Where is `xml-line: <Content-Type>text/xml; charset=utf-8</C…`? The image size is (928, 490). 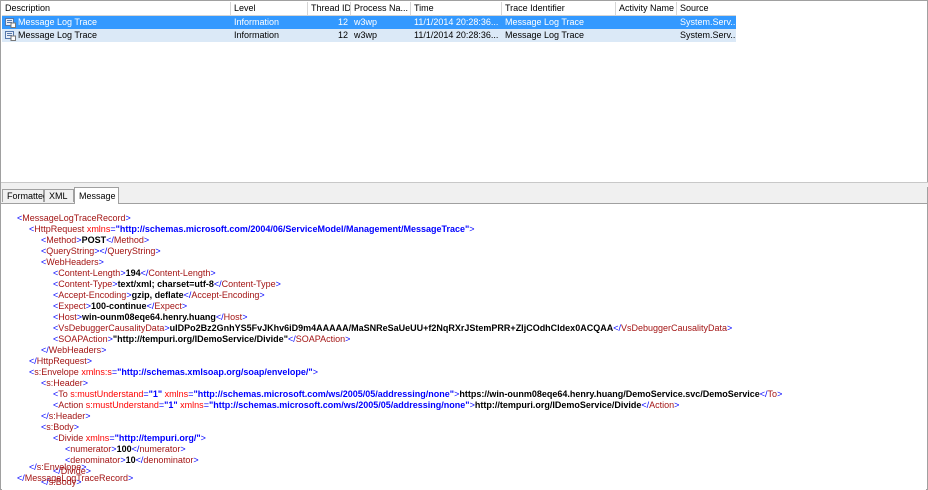
xml-line: <Content-Type>text/xml; charset=utf-8</C… is located at coordinates (167, 284).